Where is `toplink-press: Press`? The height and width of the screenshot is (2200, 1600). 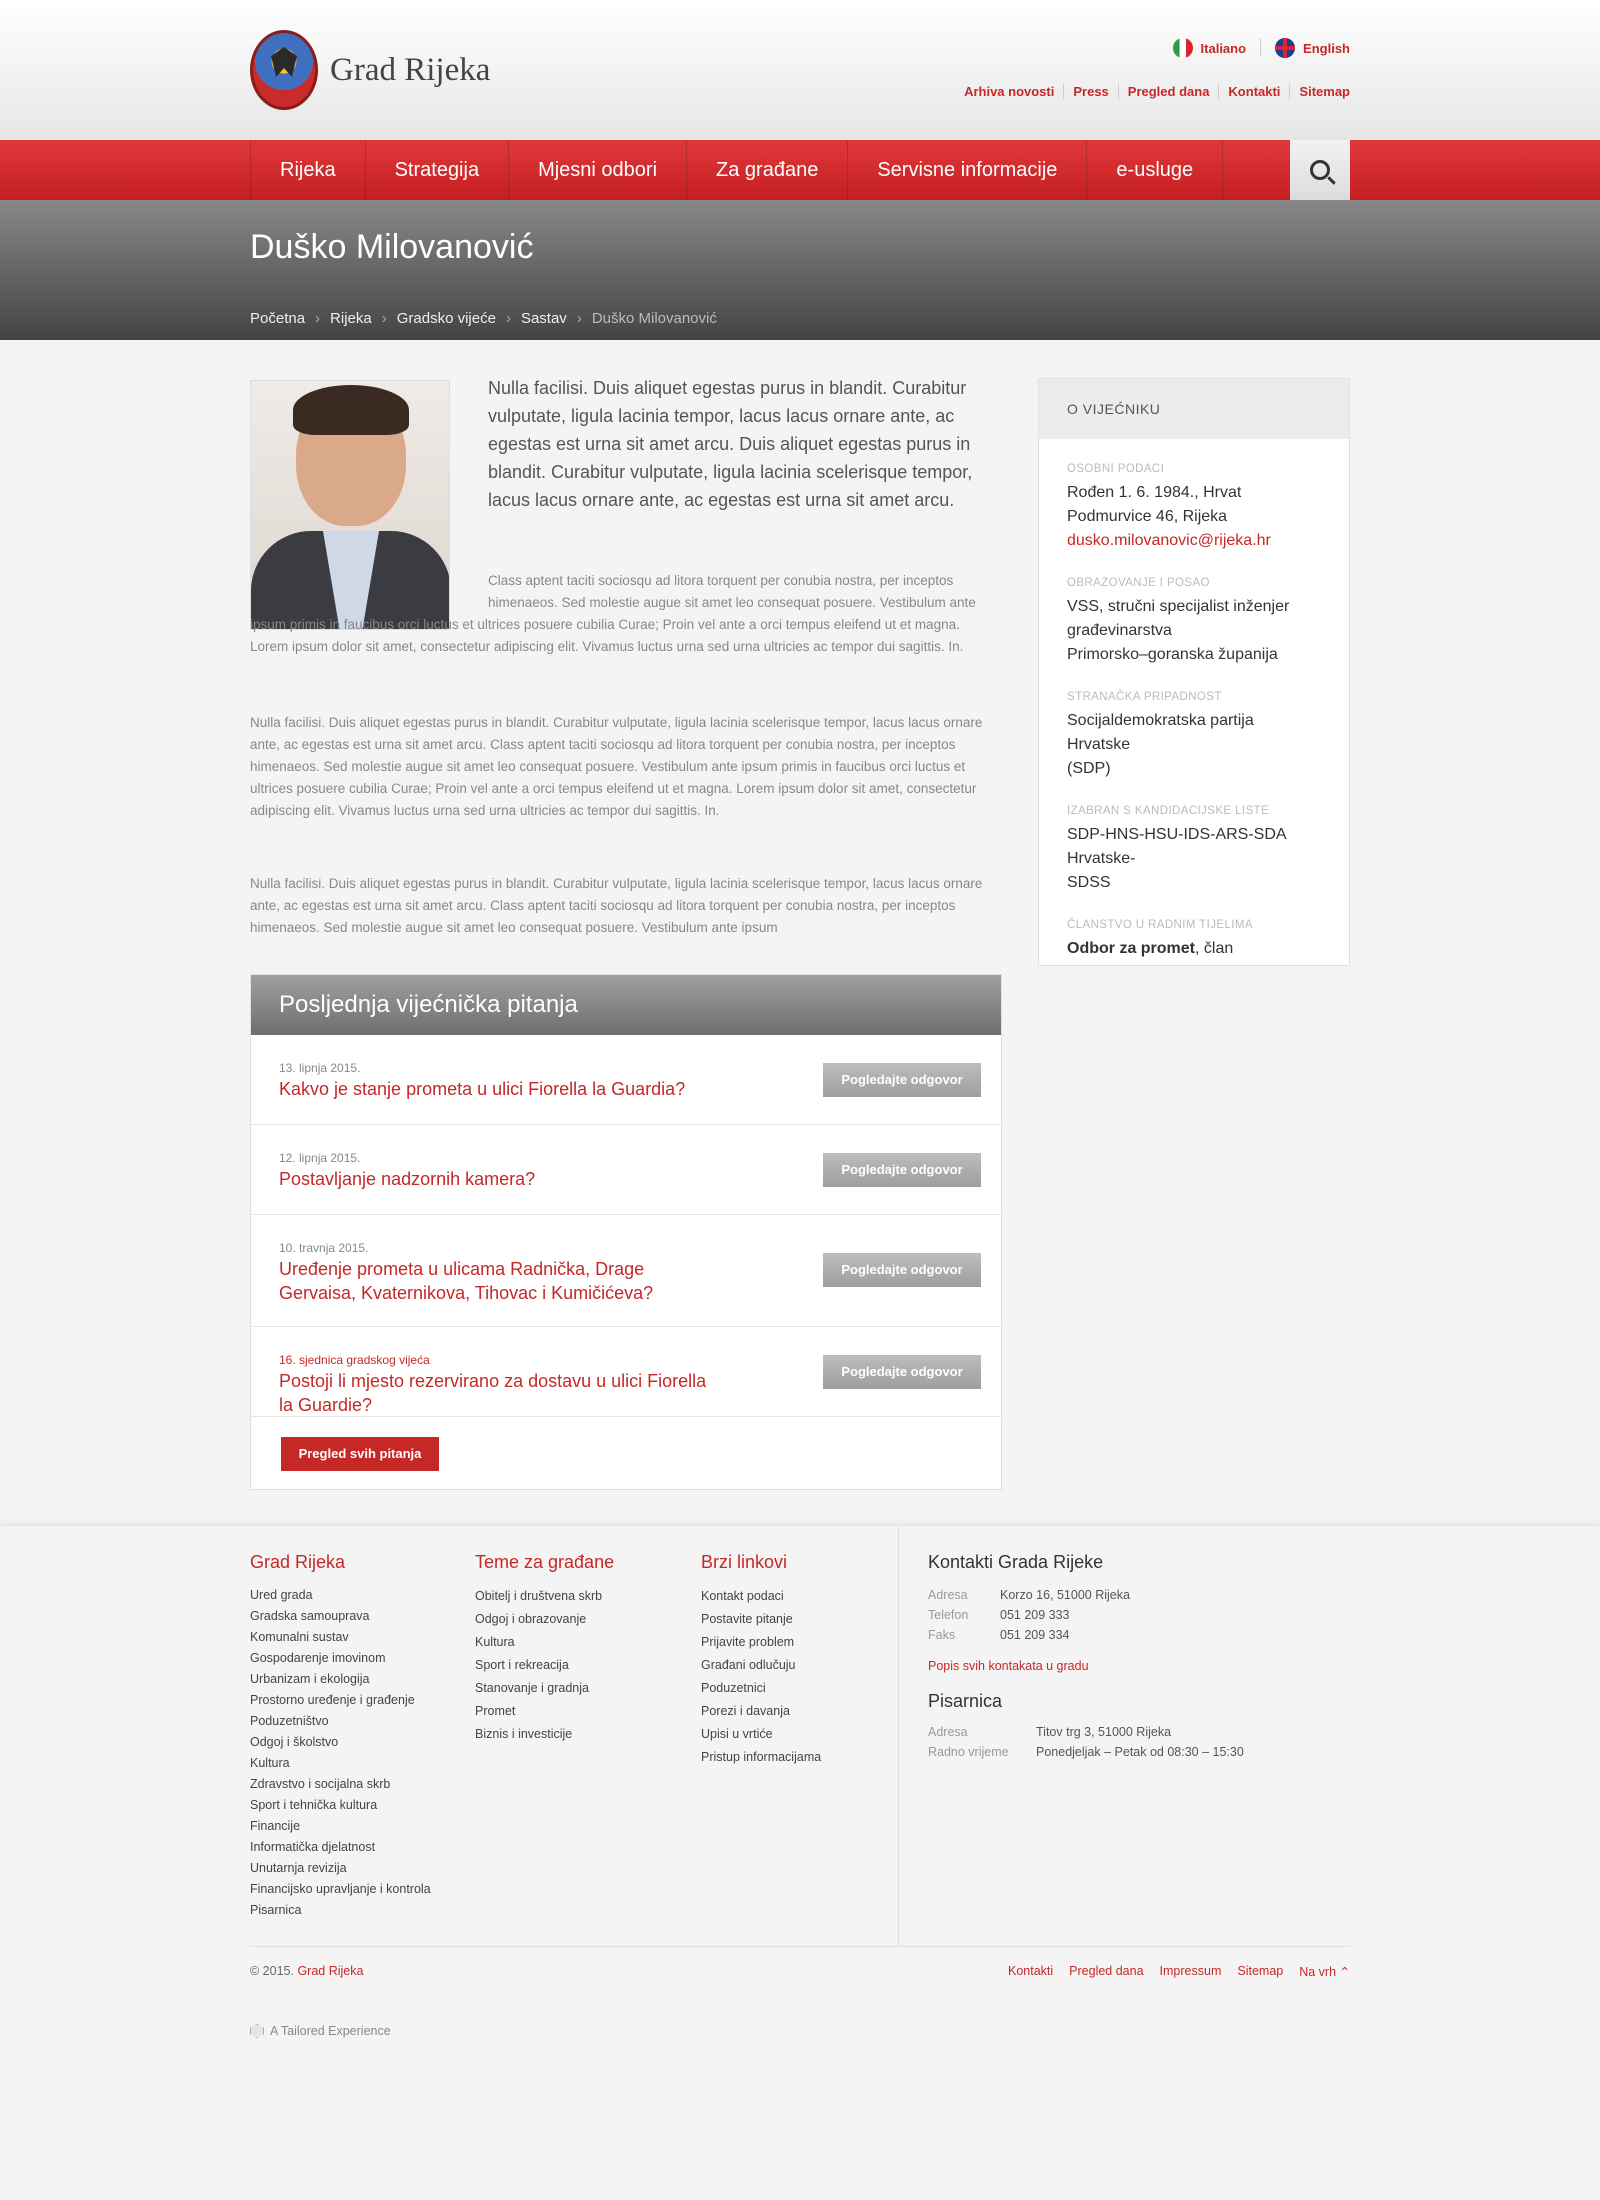 toplink-press: Press is located at coordinates (1090, 91).